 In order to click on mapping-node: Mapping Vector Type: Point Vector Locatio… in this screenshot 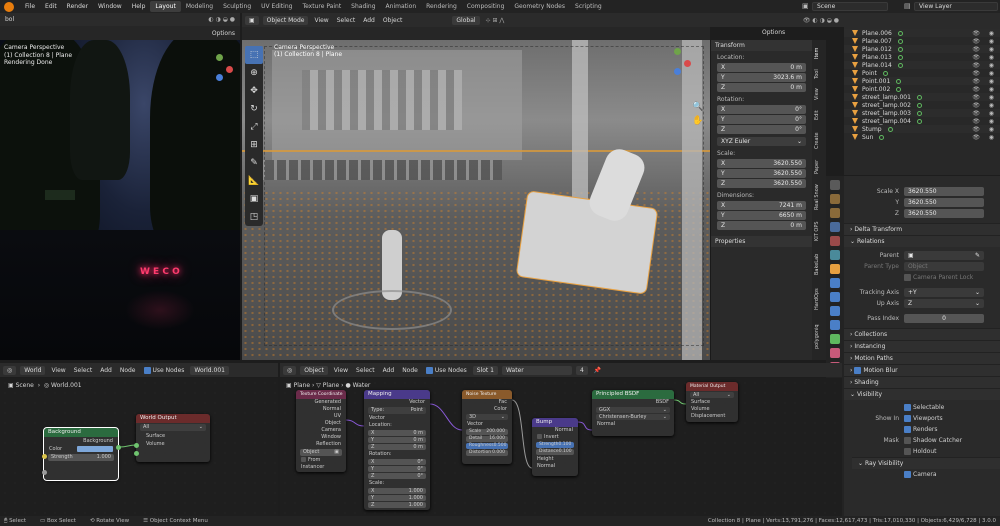, I will do `click(397, 450)`.